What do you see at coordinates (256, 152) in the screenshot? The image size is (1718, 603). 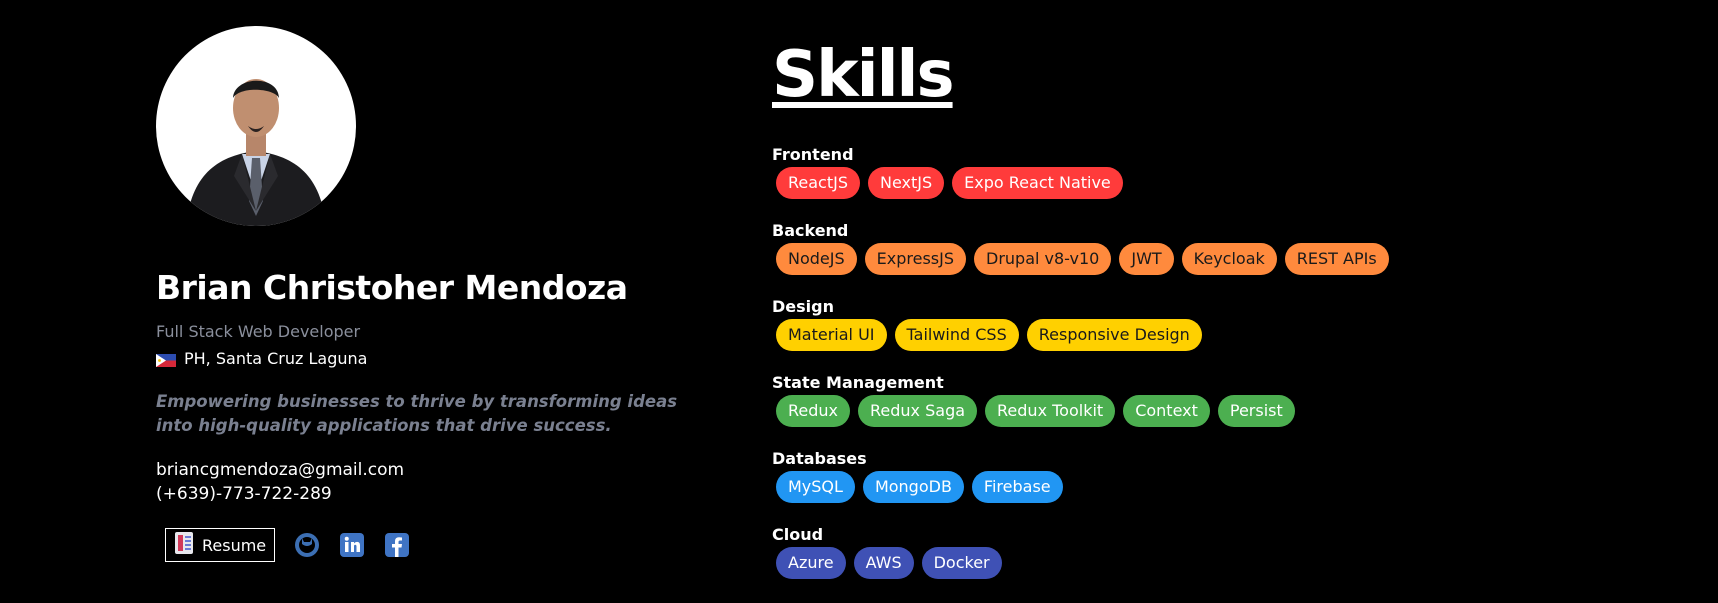 I see `person-portrait-icon` at bounding box center [256, 152].